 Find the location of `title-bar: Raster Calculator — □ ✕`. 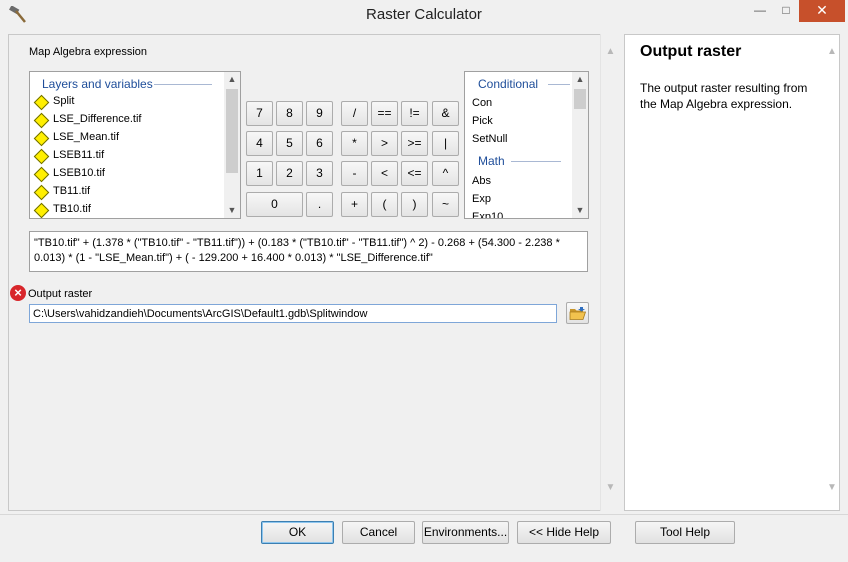

title-bar: Raster Calculator — □ ✕ is located at coordinates (424, 15).